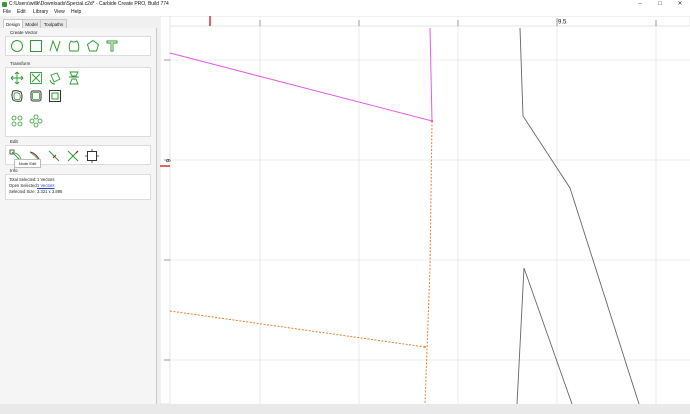  What do you see at coordinates (7, 12) in the screenshot?
I see `menu-file: File` at bounding box center [7, 12].